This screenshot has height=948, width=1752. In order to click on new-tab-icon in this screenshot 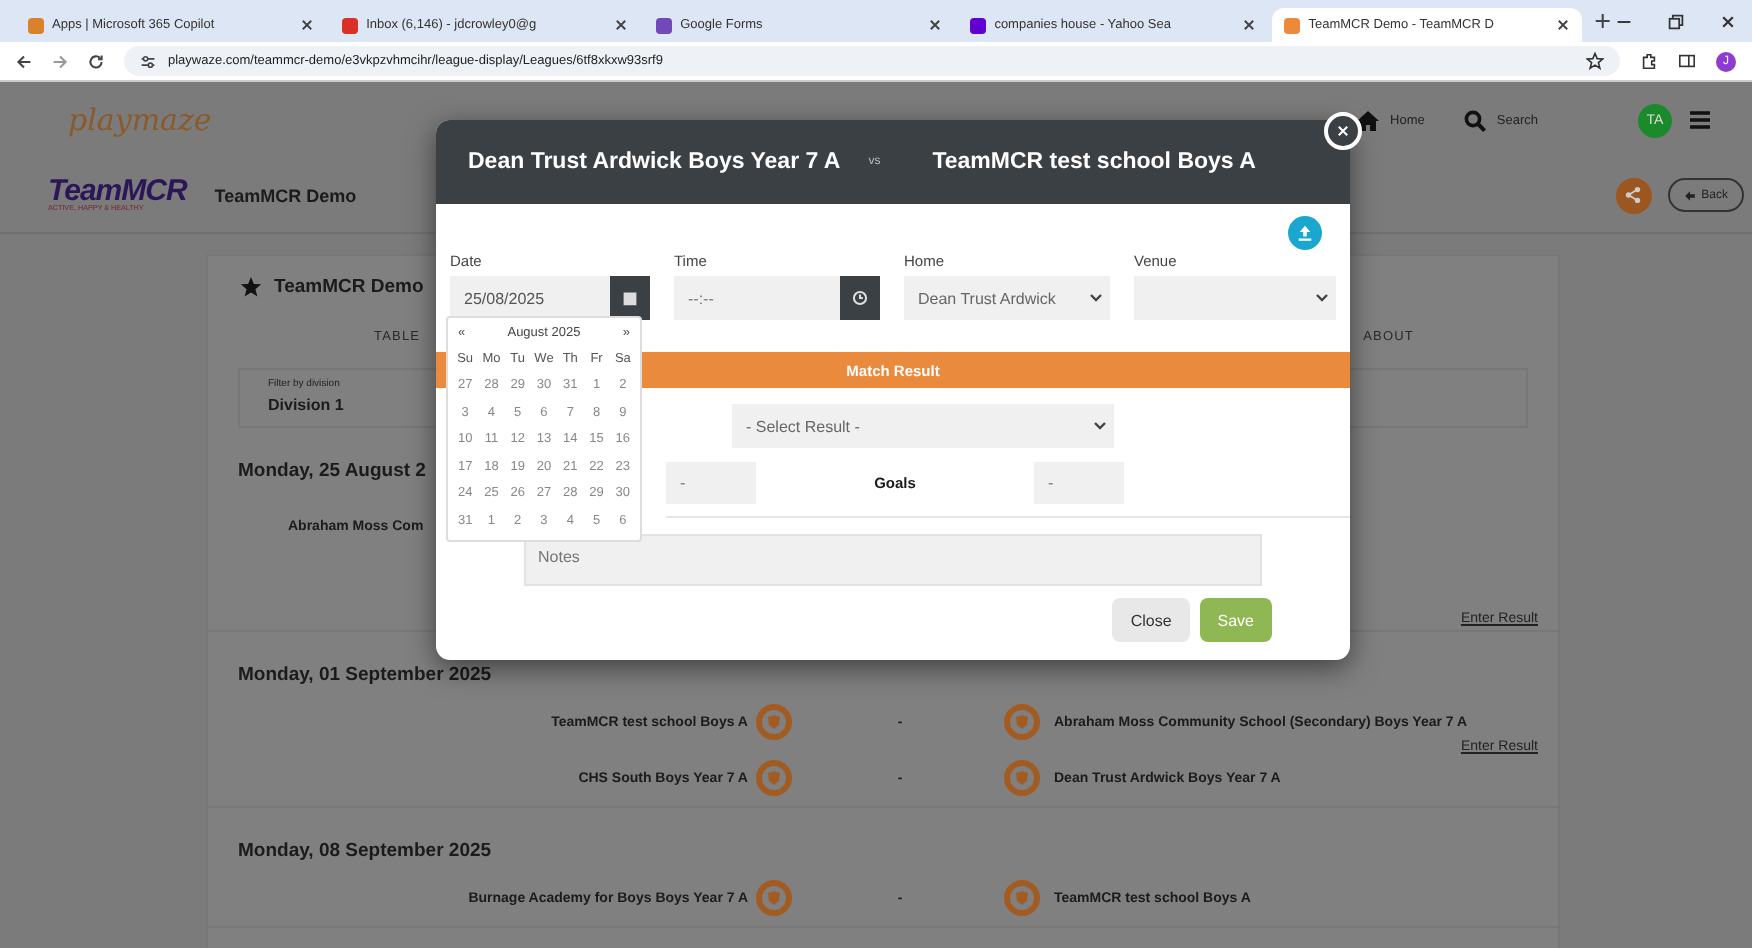, I will do `click(1603, 21)`.